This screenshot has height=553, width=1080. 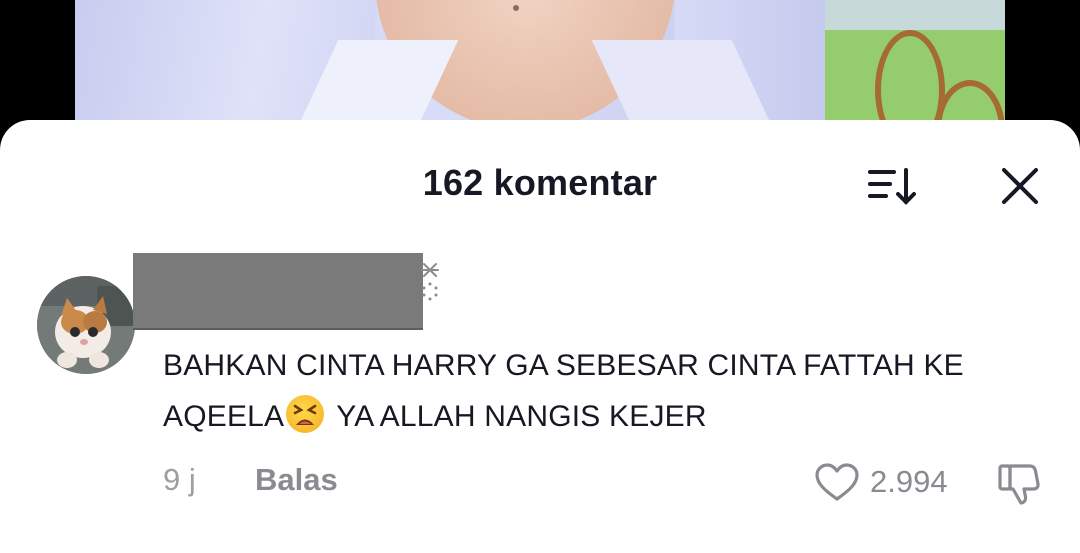 I want to click on tired-face-emoji, so click(x=305, y=414).